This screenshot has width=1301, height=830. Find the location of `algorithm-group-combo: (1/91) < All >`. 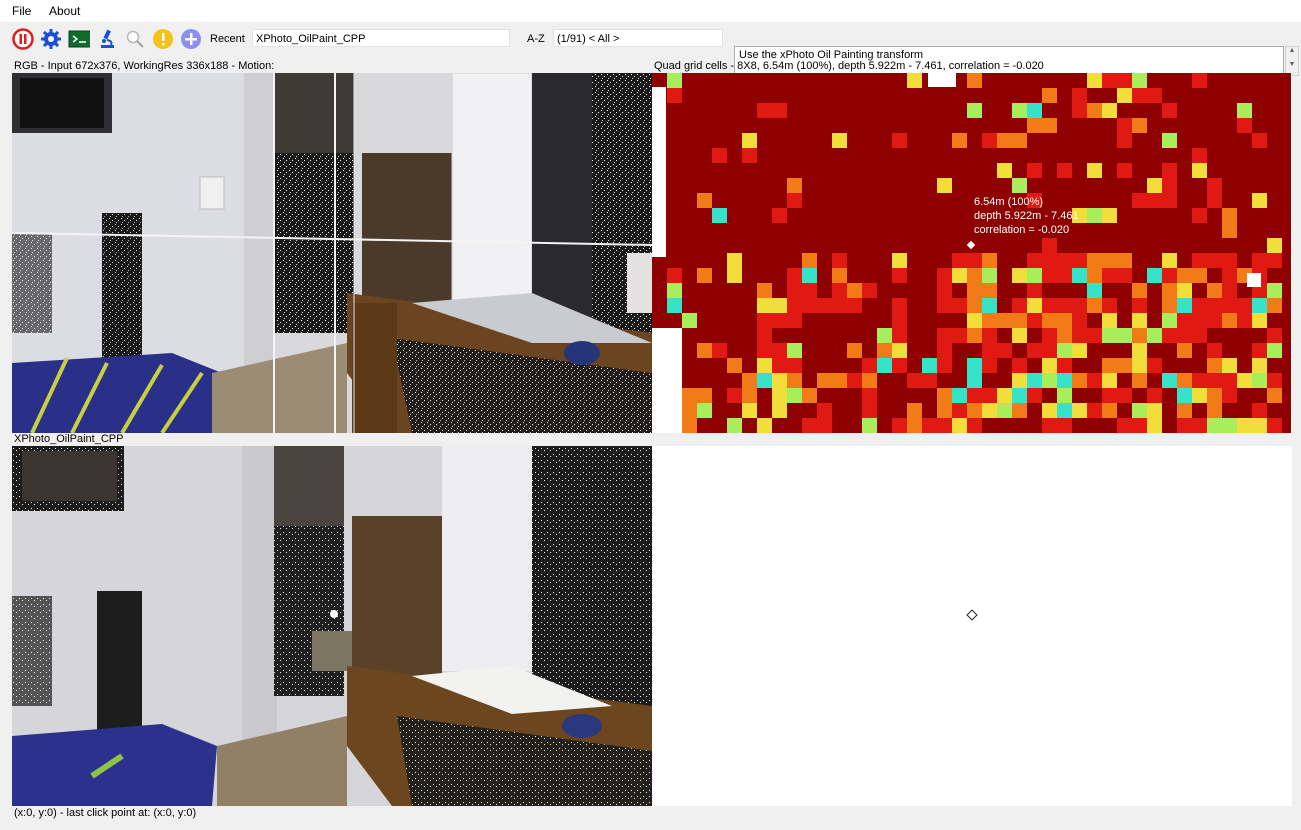

algorithm-group-combo: (1/91) < All > is located at coordinates (638, 38).